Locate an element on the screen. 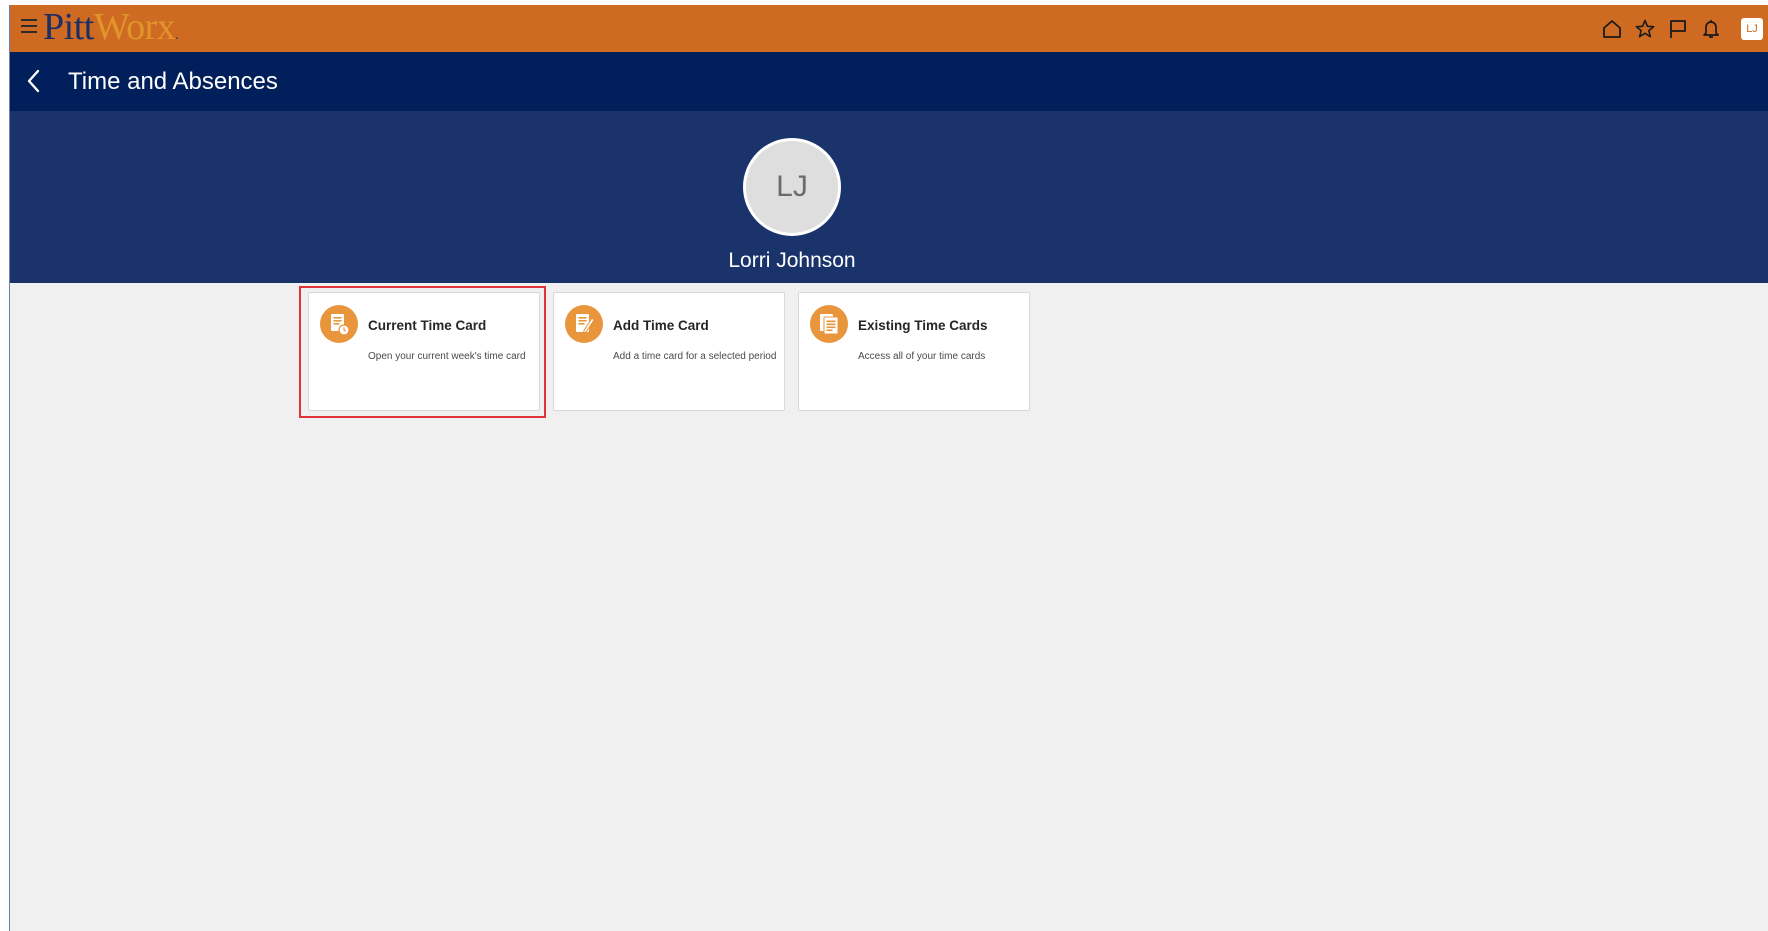 The width and height of the screenshot is (1768, 931). card-description: Add a time card for a selected period is located at coordinates (695, 356).